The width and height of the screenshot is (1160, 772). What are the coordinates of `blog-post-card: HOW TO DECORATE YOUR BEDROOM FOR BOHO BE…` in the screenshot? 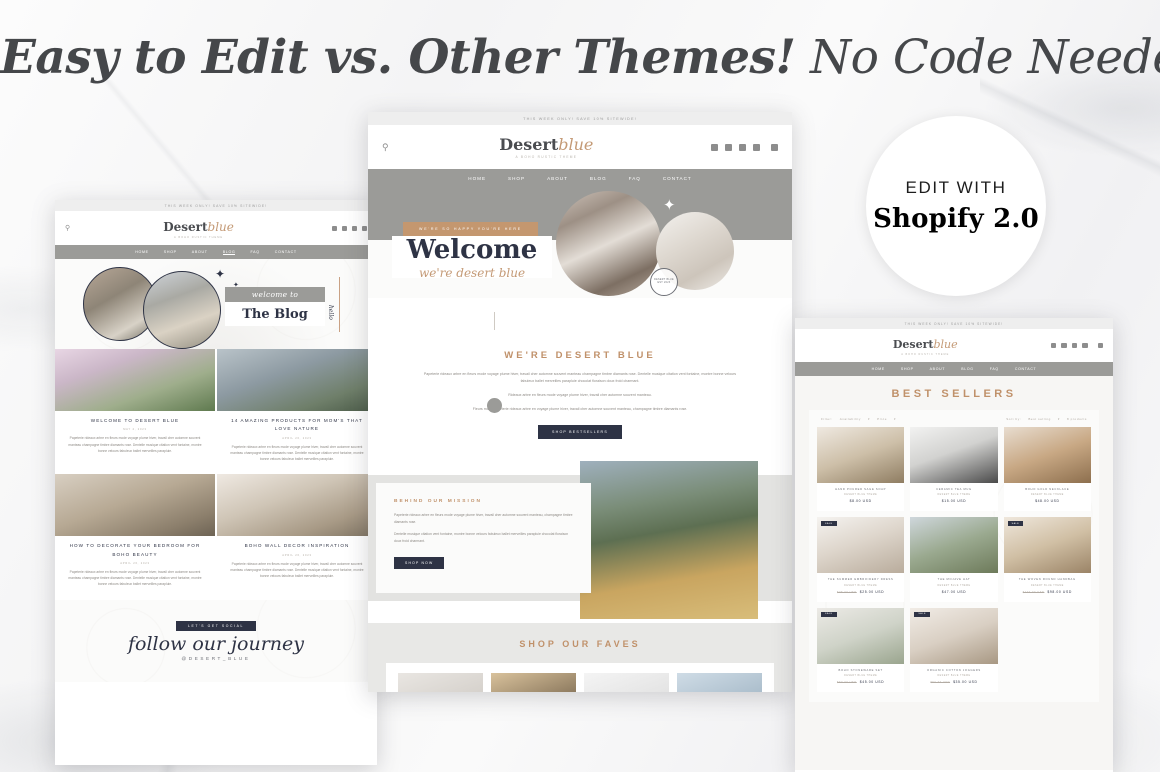 It's located at (135, 568).